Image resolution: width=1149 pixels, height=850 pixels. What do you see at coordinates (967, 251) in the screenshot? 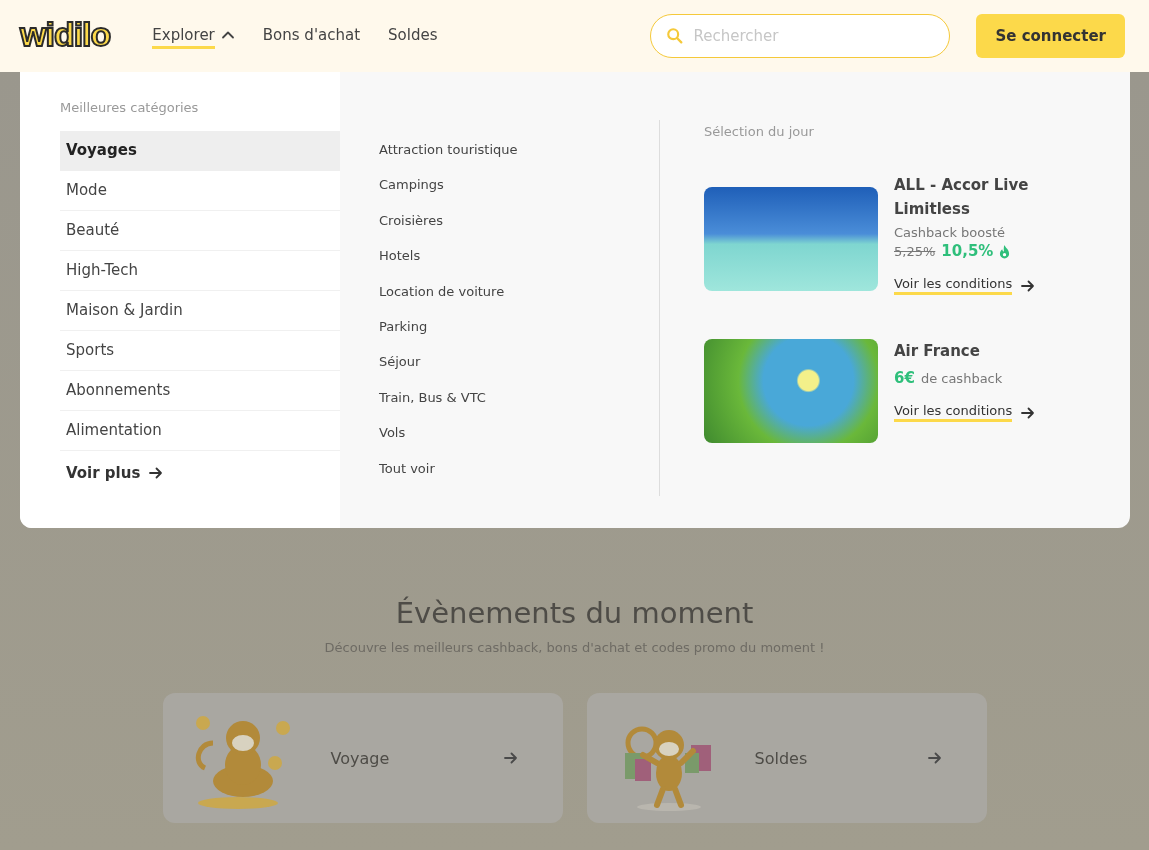
I see `cashback-rate: 10,5%` at bounding box center [967, 251].